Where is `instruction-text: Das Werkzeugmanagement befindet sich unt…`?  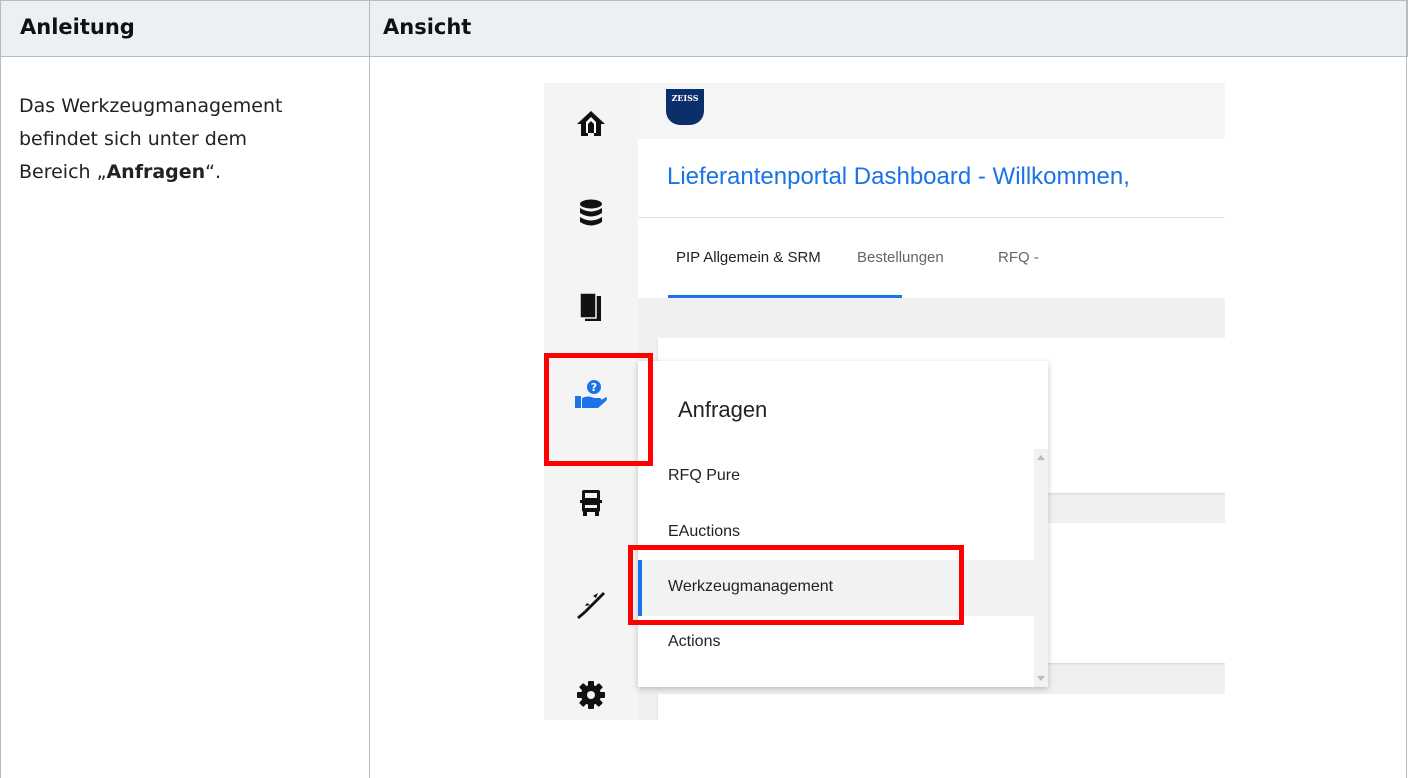 instruction-text: Das Werkzeugmanagement befindet sich unt… is located at coordinates (169, 139).